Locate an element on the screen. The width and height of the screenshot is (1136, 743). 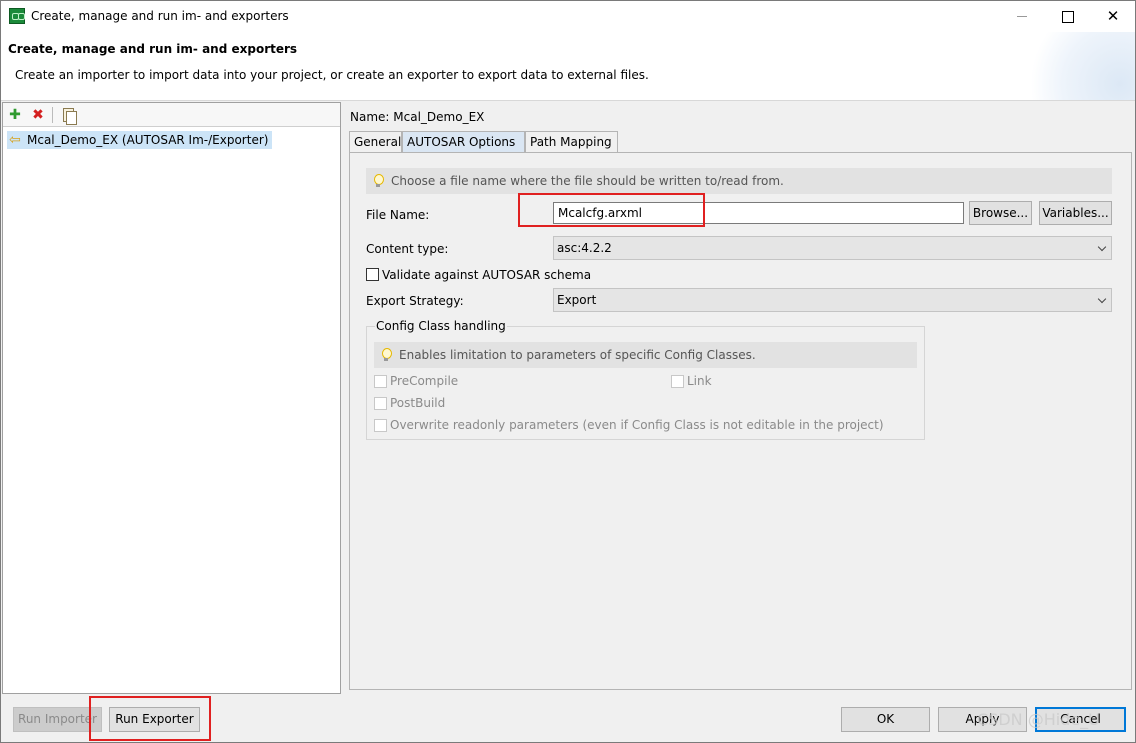
postbuild-label: PostBuild is located at coordinates (418, 403).